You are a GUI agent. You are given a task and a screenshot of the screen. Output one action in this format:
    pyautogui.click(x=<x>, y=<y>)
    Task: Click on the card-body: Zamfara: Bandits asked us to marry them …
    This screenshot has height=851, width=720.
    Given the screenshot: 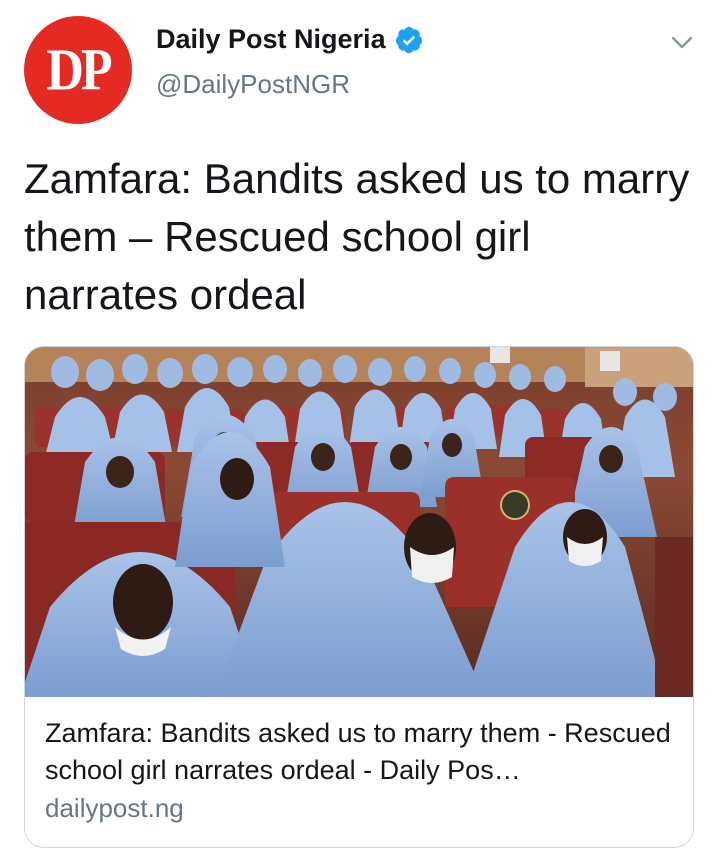 What is the action you would take?
    pyautogui.click(x=360, y=769)
    